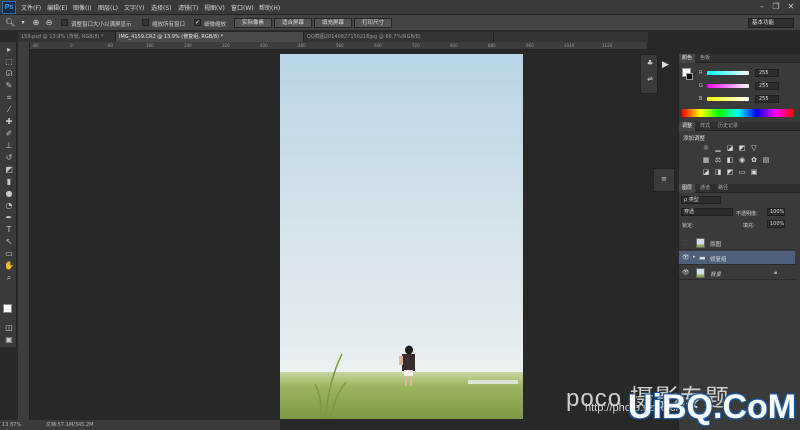 This screenshot has height=430, width=800. What do you see at coordinates (791, 7) in the screenshot?
I see `close-icon: ✕` at bounding box center [791, 7].